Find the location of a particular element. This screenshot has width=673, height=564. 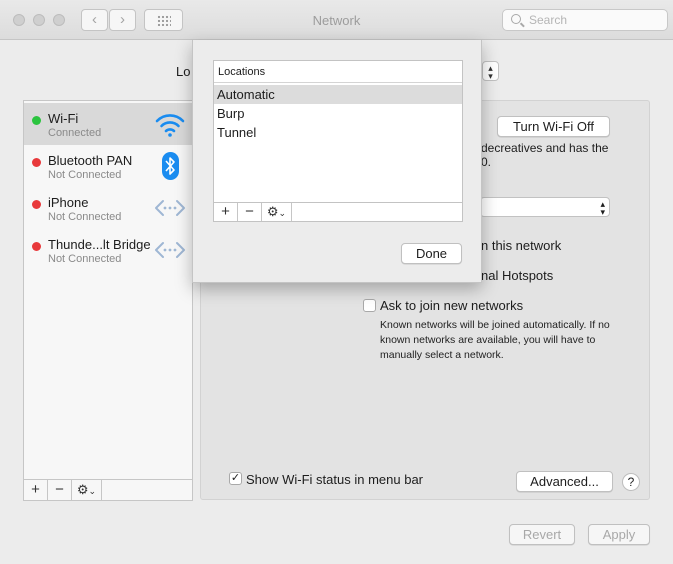

service-name: iPhone is located at coordinates (68, 202).